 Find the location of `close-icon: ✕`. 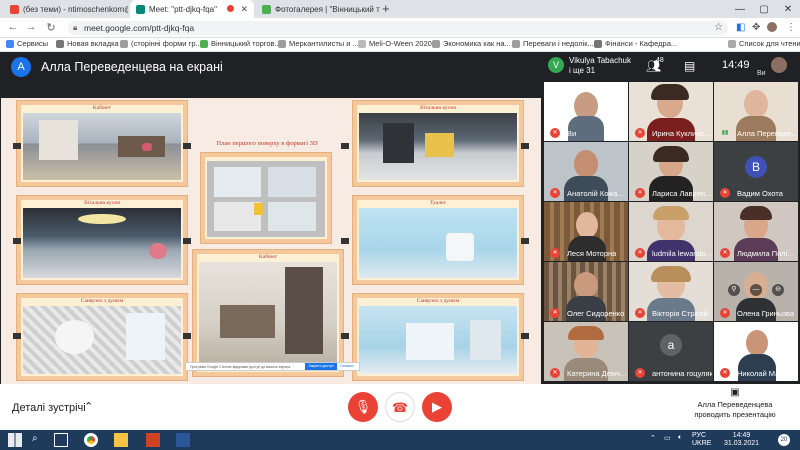

close-icon: ✕ is located at coordinates (244, 9).